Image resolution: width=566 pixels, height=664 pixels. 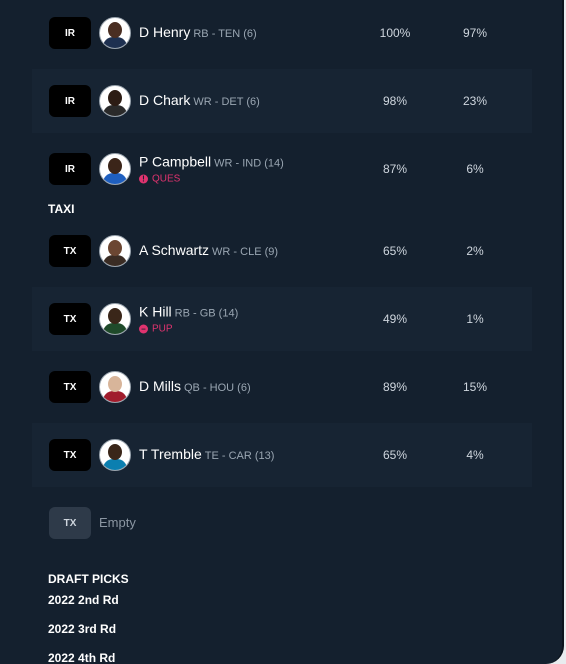 I want to click on player-row: TX T Tremble TE - CAR (13) 65% 4%, so click(x=282, y=455).